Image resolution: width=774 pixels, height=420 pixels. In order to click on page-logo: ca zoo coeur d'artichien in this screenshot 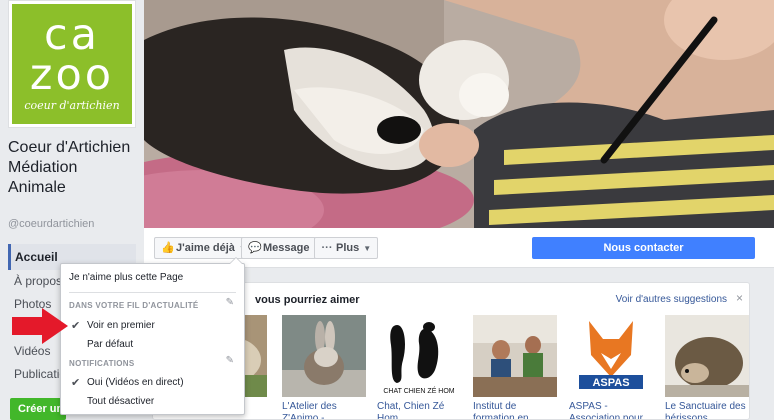, I will do `click(72, 64)`.